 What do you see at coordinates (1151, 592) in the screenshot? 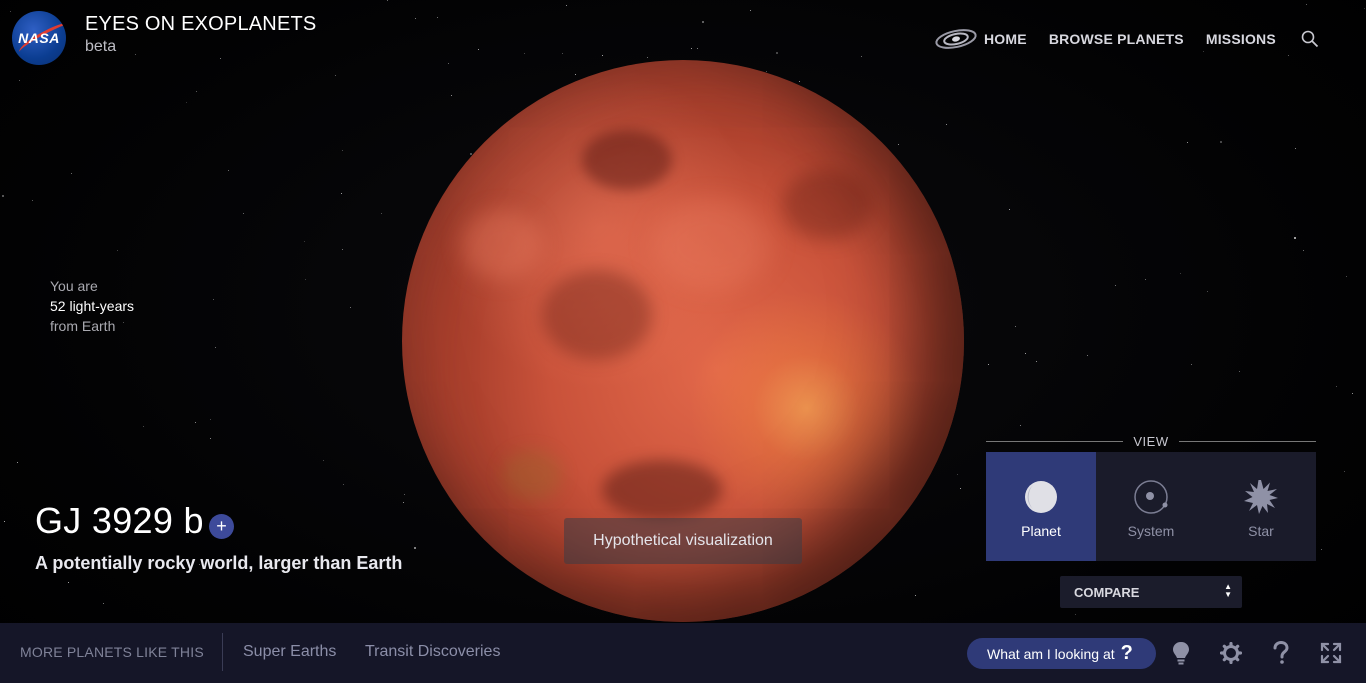
I see `compare-select: COMPARE ▲ ▼` at bounding box center [1151, 592].